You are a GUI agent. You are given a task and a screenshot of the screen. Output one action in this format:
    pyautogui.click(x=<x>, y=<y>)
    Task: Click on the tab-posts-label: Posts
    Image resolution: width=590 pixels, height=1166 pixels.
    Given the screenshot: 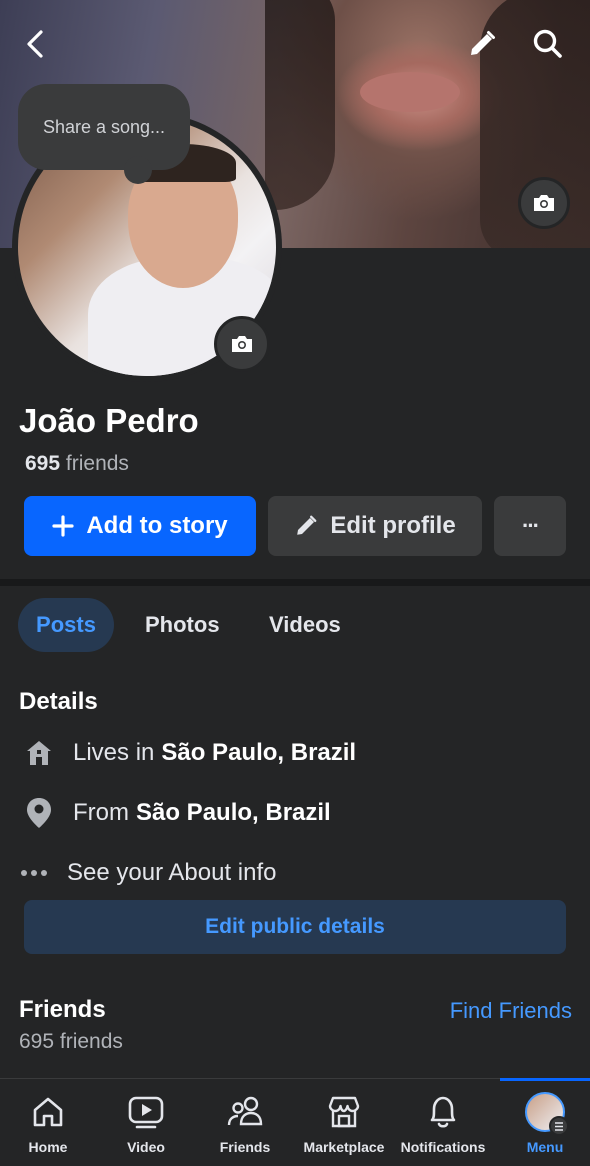 What is the action you would take?
    pyautogui.click(x=66, y=624)
    